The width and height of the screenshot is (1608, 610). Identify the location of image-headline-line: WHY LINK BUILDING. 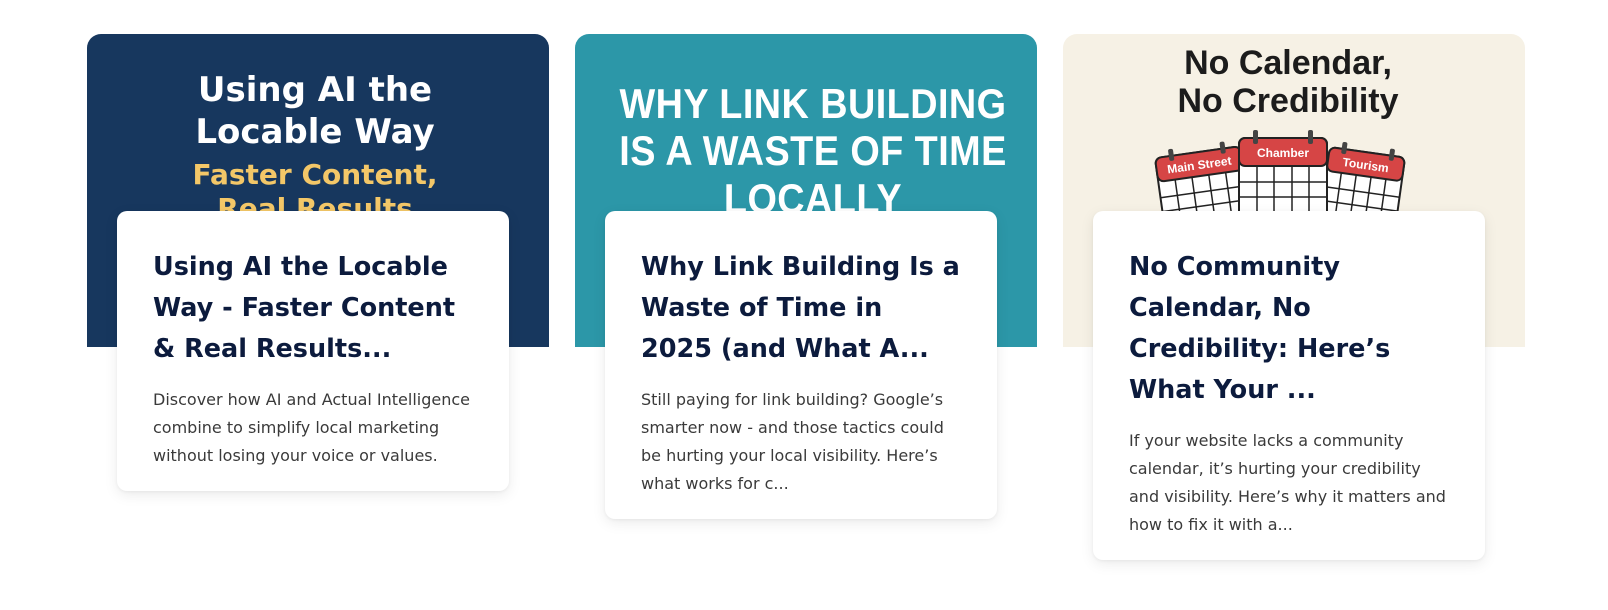
(813, 103).